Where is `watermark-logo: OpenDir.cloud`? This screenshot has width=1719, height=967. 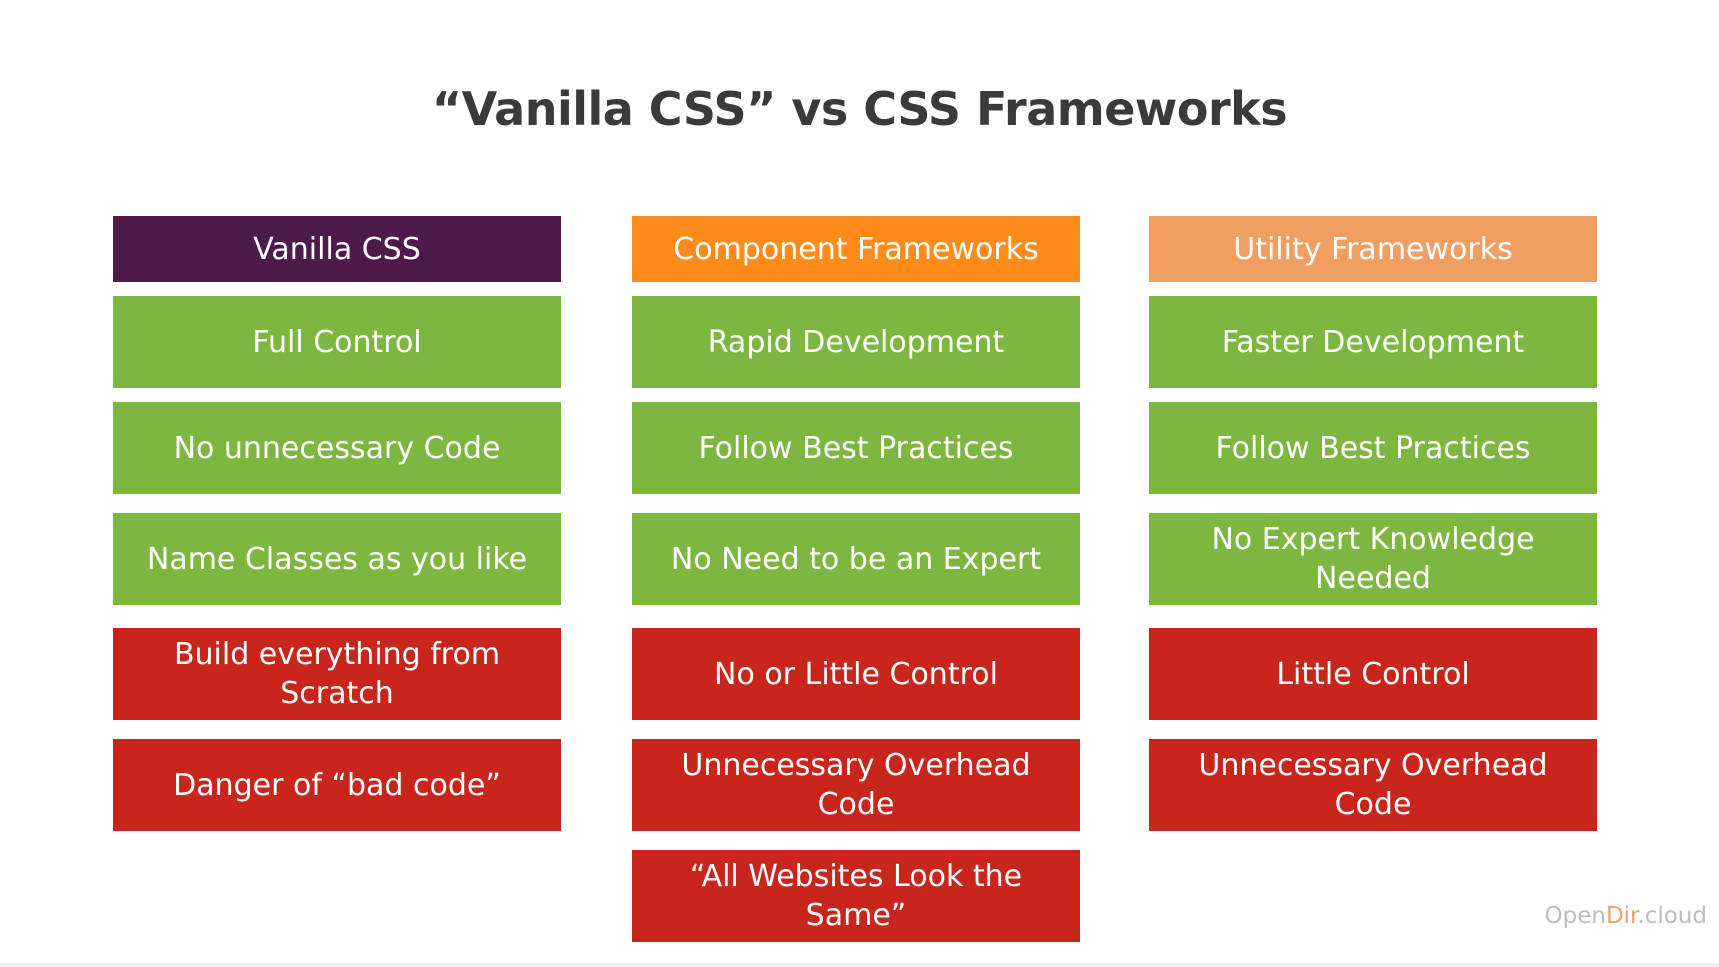 watermark-logo: OpenDir.cloud is located at coordinates (1626, 916).